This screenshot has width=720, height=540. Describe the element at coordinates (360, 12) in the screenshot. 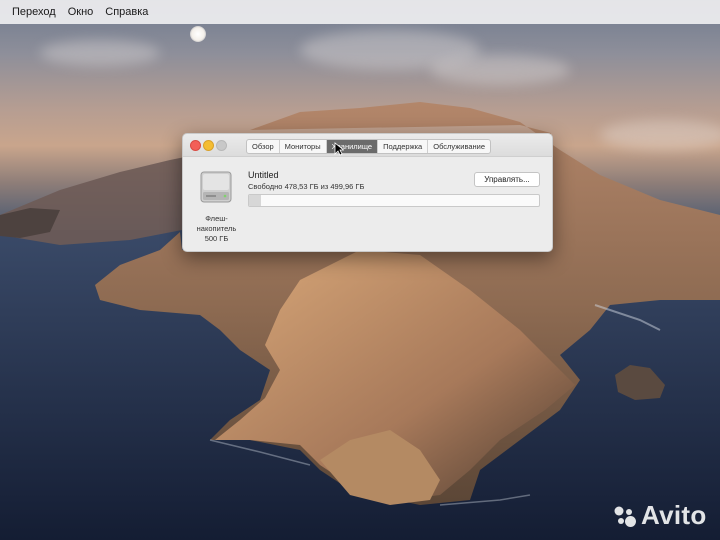

I see `menu-bar: Переход Окно Справка` at that location.